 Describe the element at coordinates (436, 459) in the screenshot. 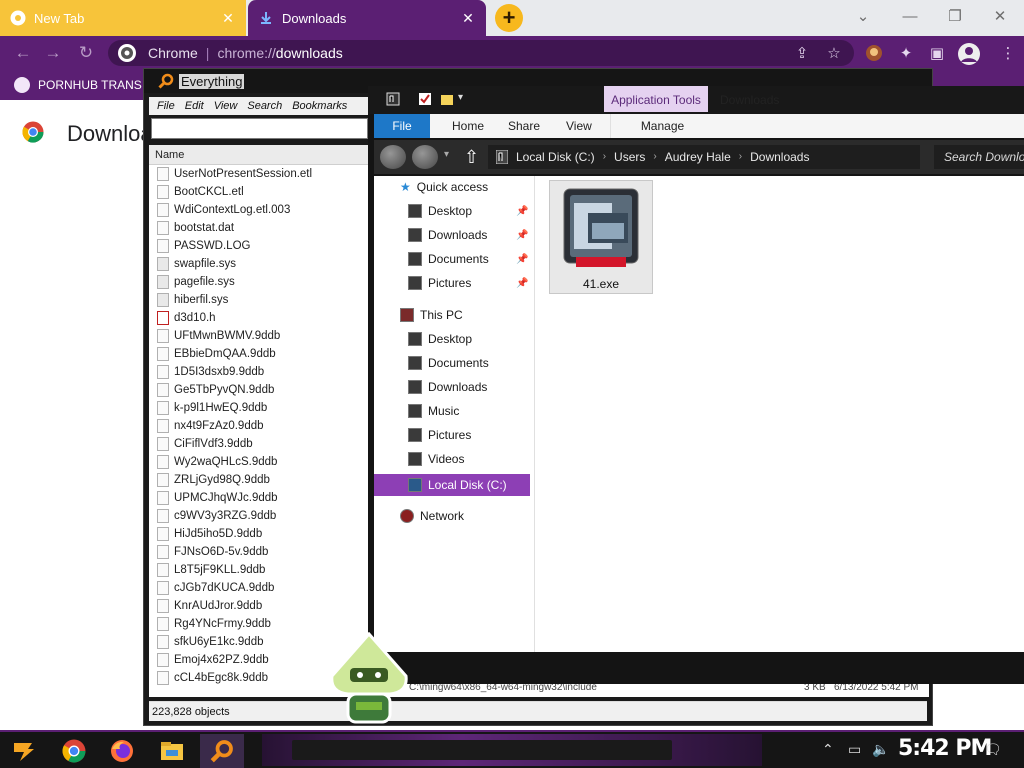

I see `nav-pc-videos: Videos` at that location.